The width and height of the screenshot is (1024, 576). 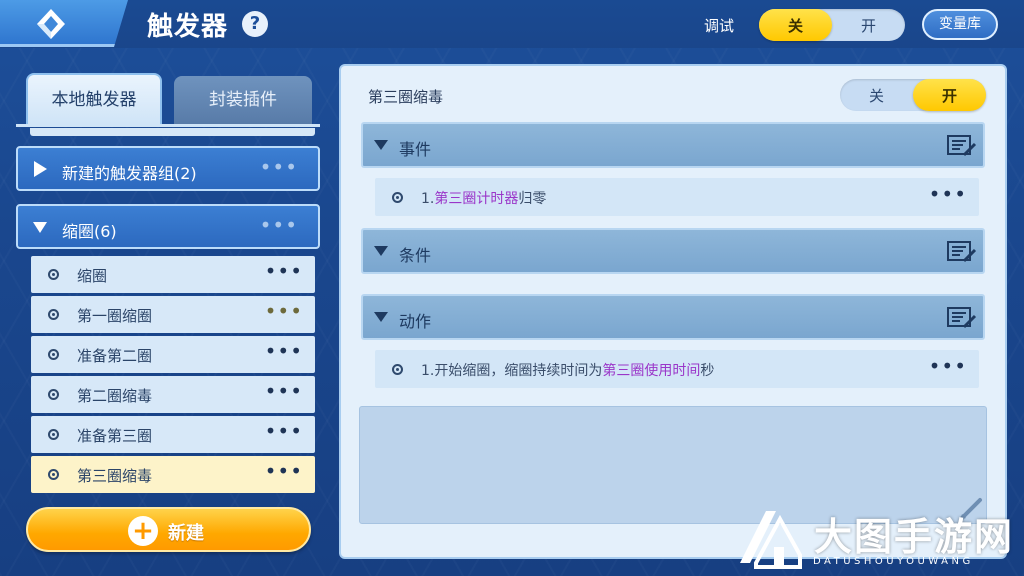 What do you see at coordinates (173, 434) in the screenshot?
I see `list-item: 准备第三圈 •••` at bounding box center [173, 434].